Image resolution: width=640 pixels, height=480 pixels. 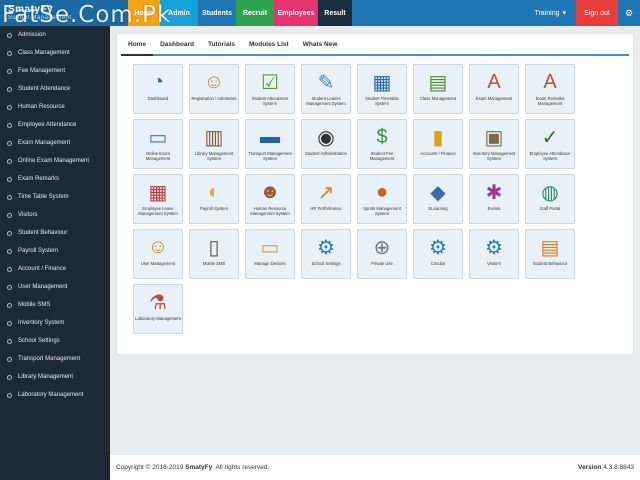 I want to click on nav-tab-admin: Admin, so click(x=179, y=13).